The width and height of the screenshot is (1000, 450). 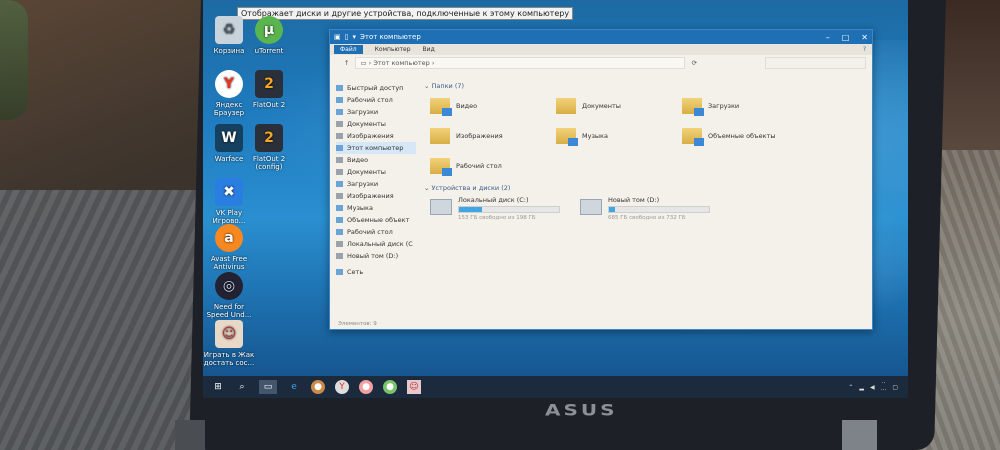 What do you see at coordinates (242, 387) in the screenshot?
I see `search-icon: ⌕` at bounding box center [242, 387].